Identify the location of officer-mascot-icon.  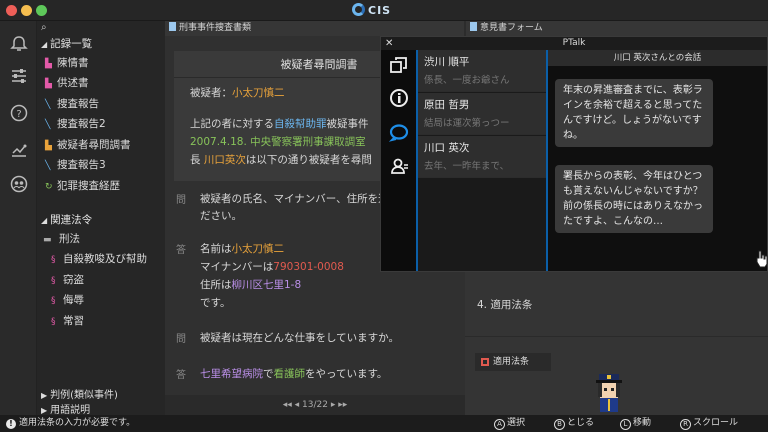
(609, 393).